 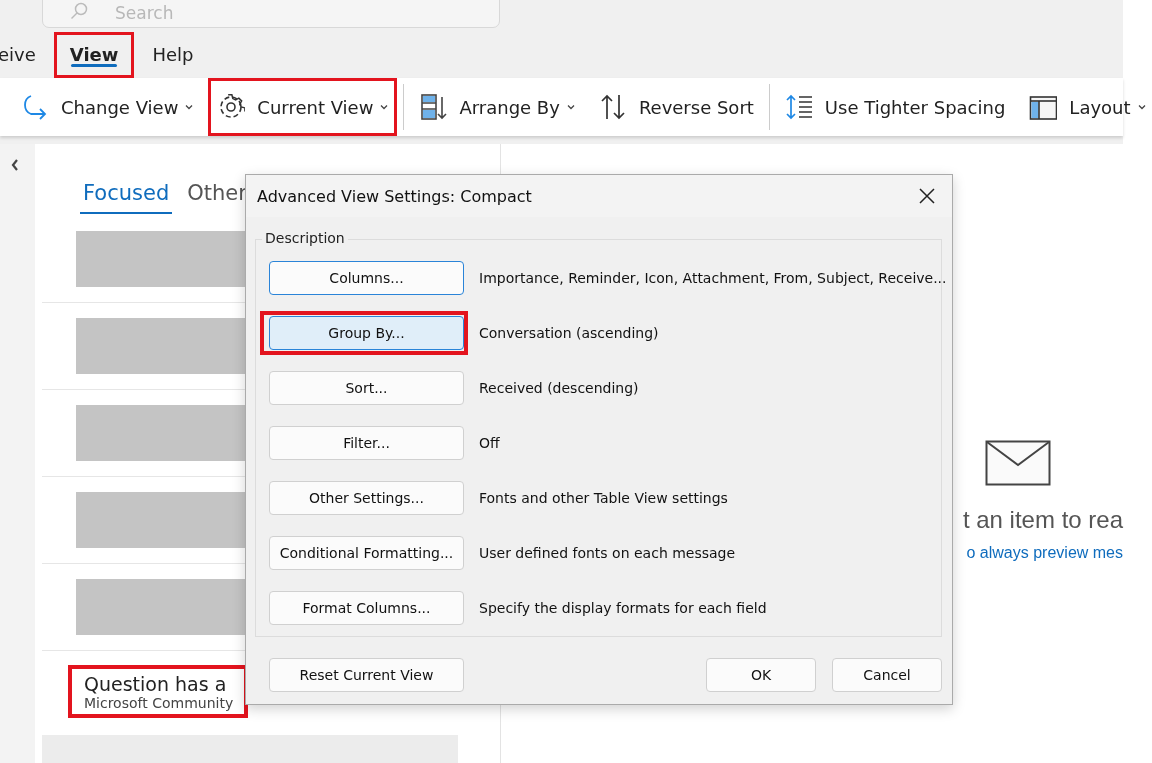 I want to click on settings-icon, so click(x=231, y=107).